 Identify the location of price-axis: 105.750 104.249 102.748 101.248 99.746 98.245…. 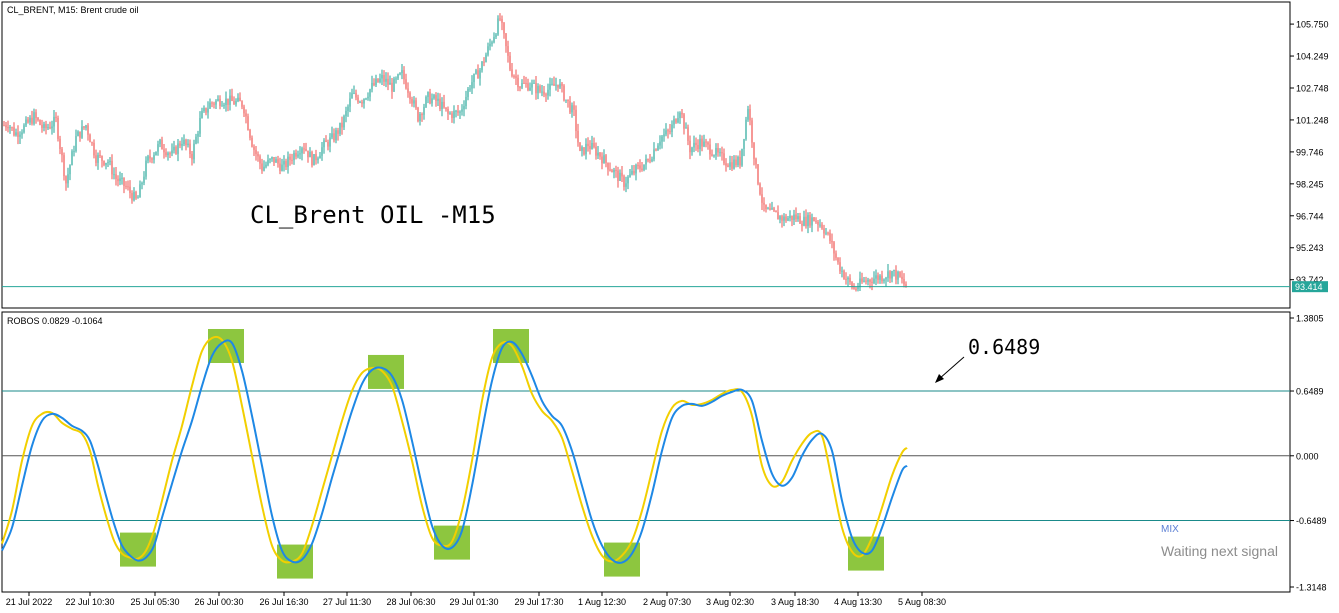
(1309, 153).